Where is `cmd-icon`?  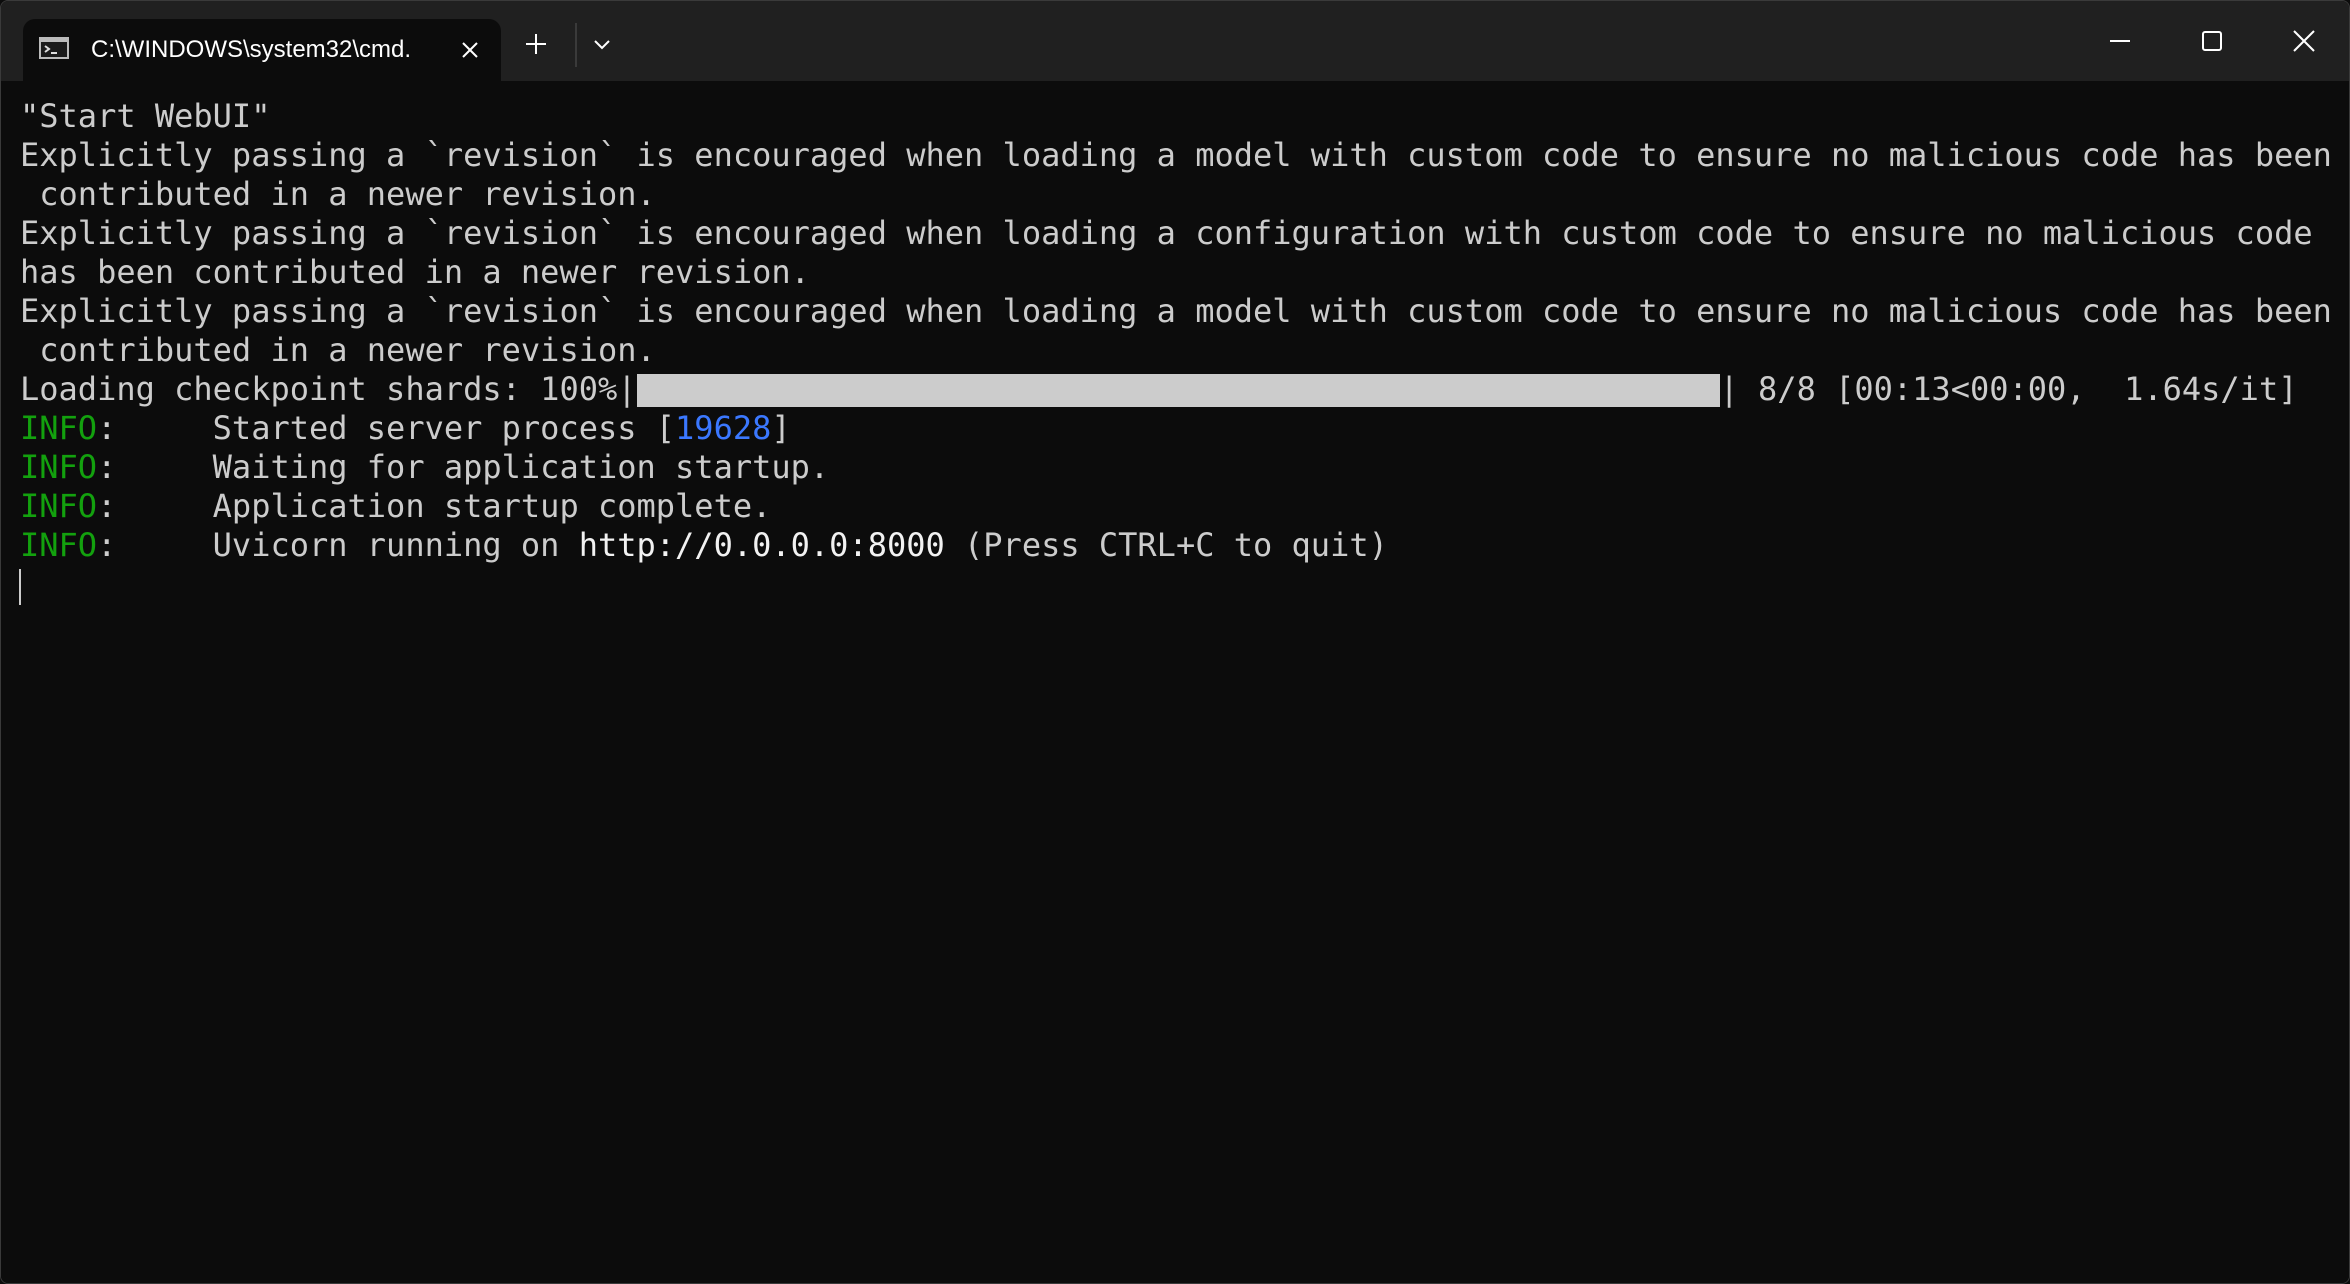
cmd-icon is located at coordinates (54, 48).